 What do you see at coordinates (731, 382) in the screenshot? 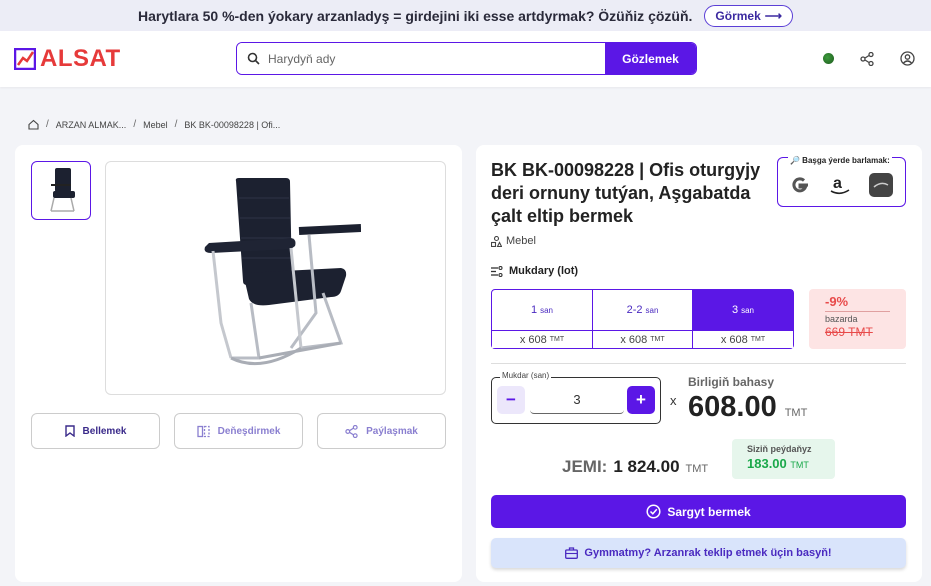
I see `unit-price-label: Birligiň bahasy` at bounding box center [731, 382].